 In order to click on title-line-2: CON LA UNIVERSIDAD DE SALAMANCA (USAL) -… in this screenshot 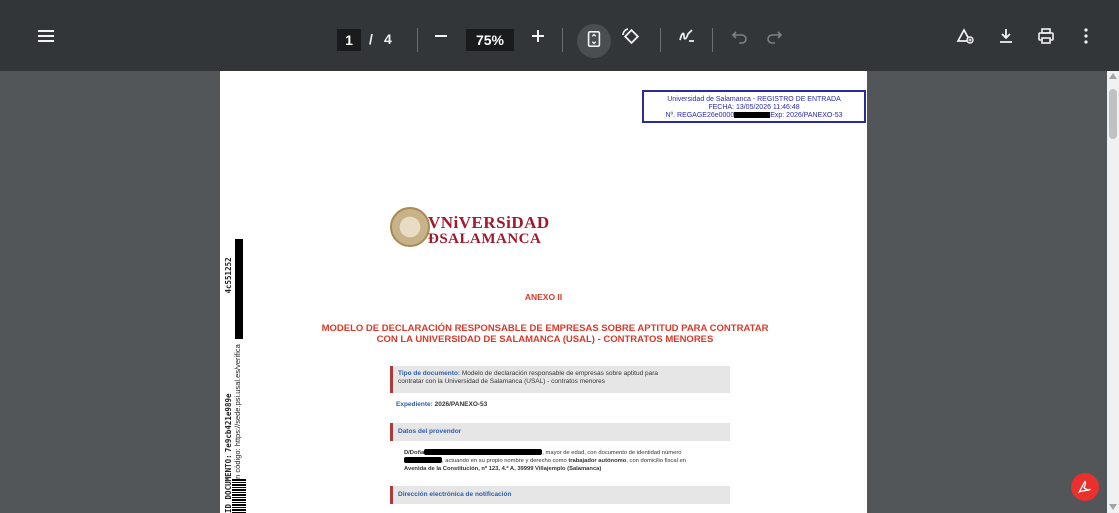, I will do `click(545, 339)`.